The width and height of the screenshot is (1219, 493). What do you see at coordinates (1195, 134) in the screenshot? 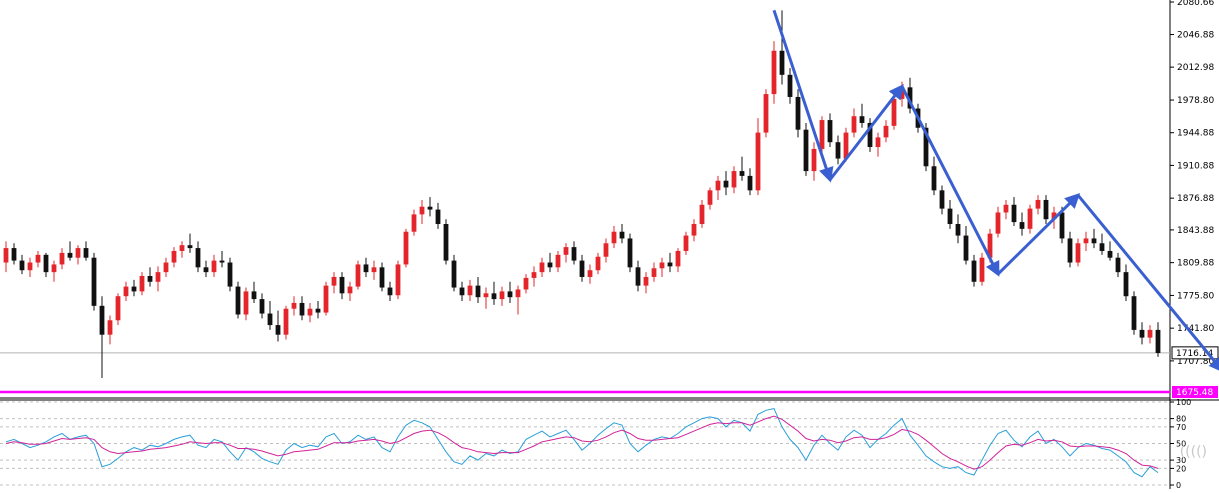
I see `price-tick-label: 1944.88` at bounding box center [1195, 134].